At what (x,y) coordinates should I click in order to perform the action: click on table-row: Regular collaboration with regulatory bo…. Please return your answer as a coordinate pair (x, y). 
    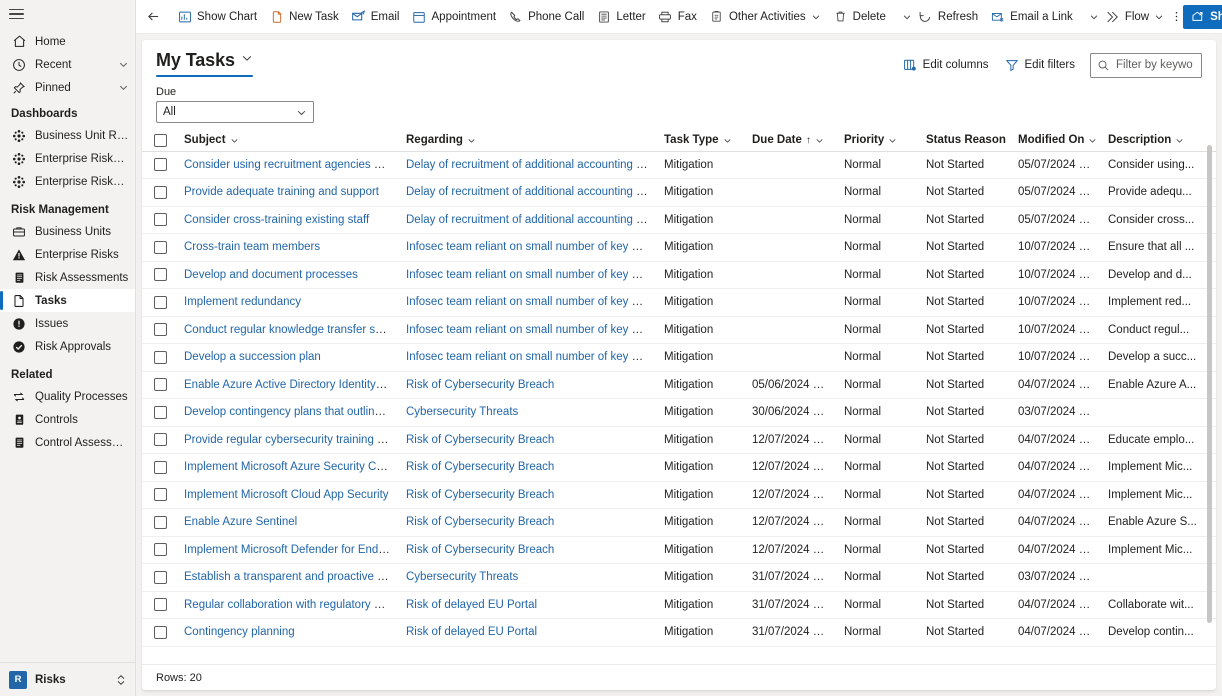
    Looking at the image, I should click on (679, 605).